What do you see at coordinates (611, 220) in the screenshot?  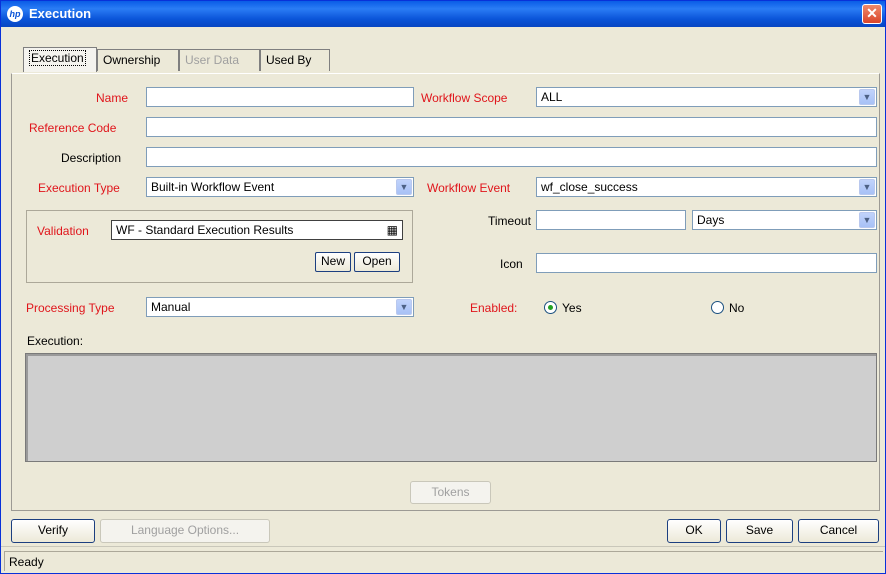 I see `timeout-input` at bounding box center [611, 220].